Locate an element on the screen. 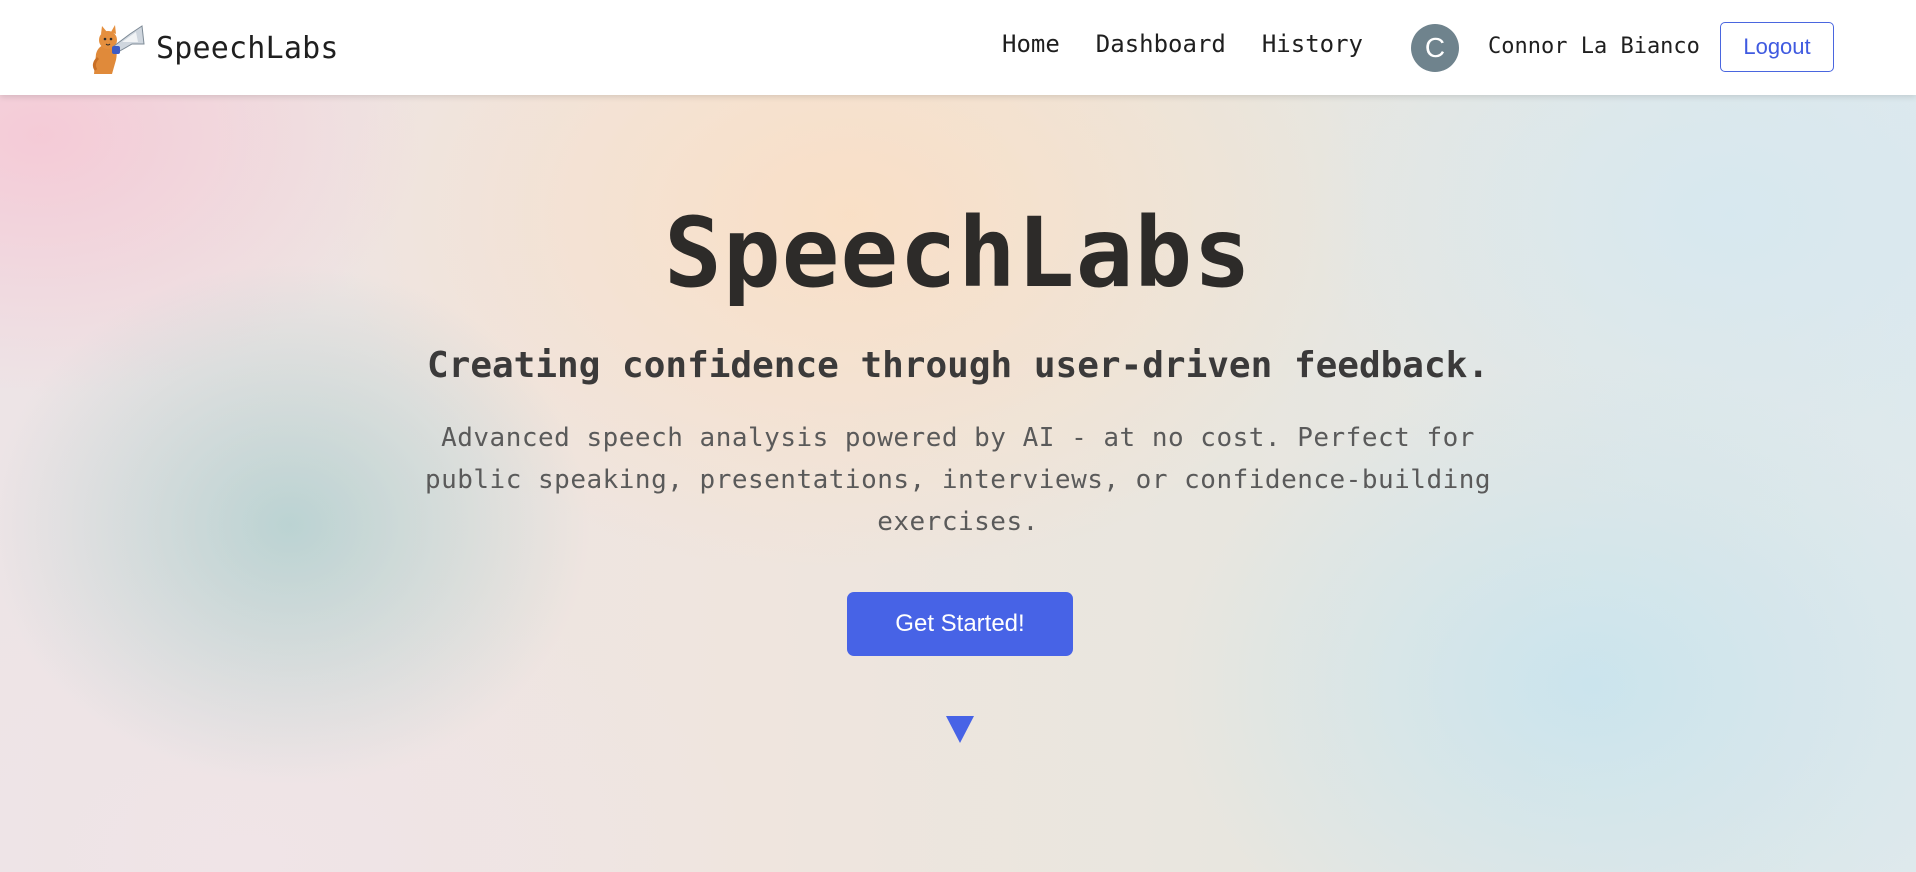 This screenshot has height=872, width=1916. get-started-button: Get Started! is located at coordinates (960, 624).